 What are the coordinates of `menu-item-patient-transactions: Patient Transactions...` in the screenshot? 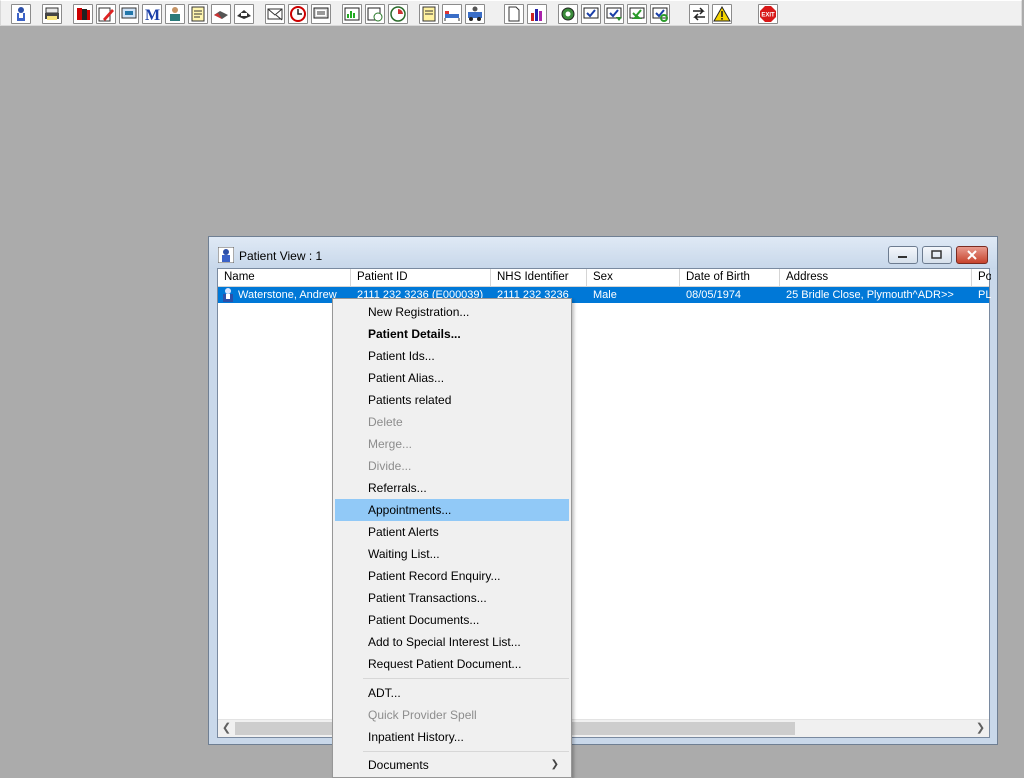 It's located at (452, 598).